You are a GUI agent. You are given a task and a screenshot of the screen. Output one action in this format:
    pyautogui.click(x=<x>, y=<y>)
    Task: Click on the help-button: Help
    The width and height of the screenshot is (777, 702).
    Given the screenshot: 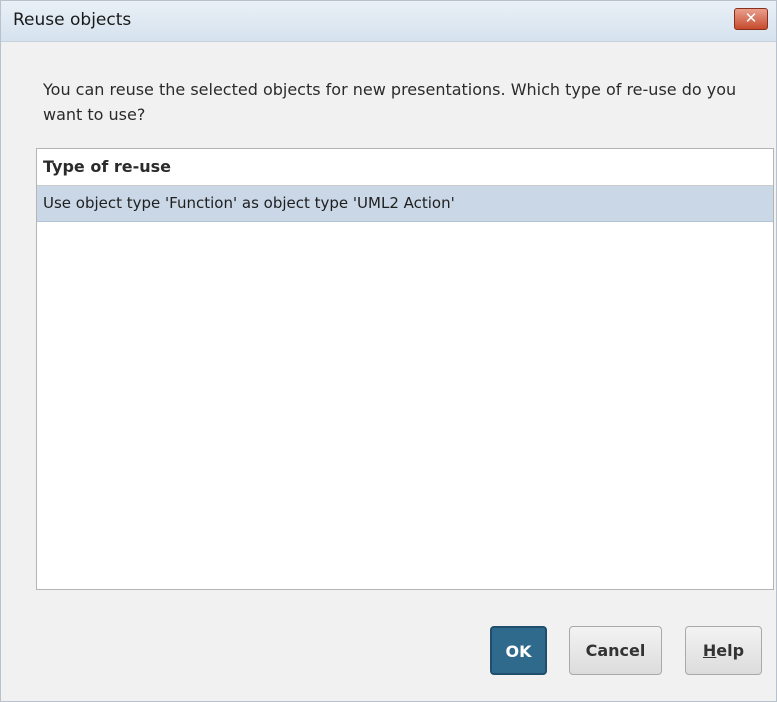 What is the action you would take?
    pyautogui.click(x=723, y=650)
    